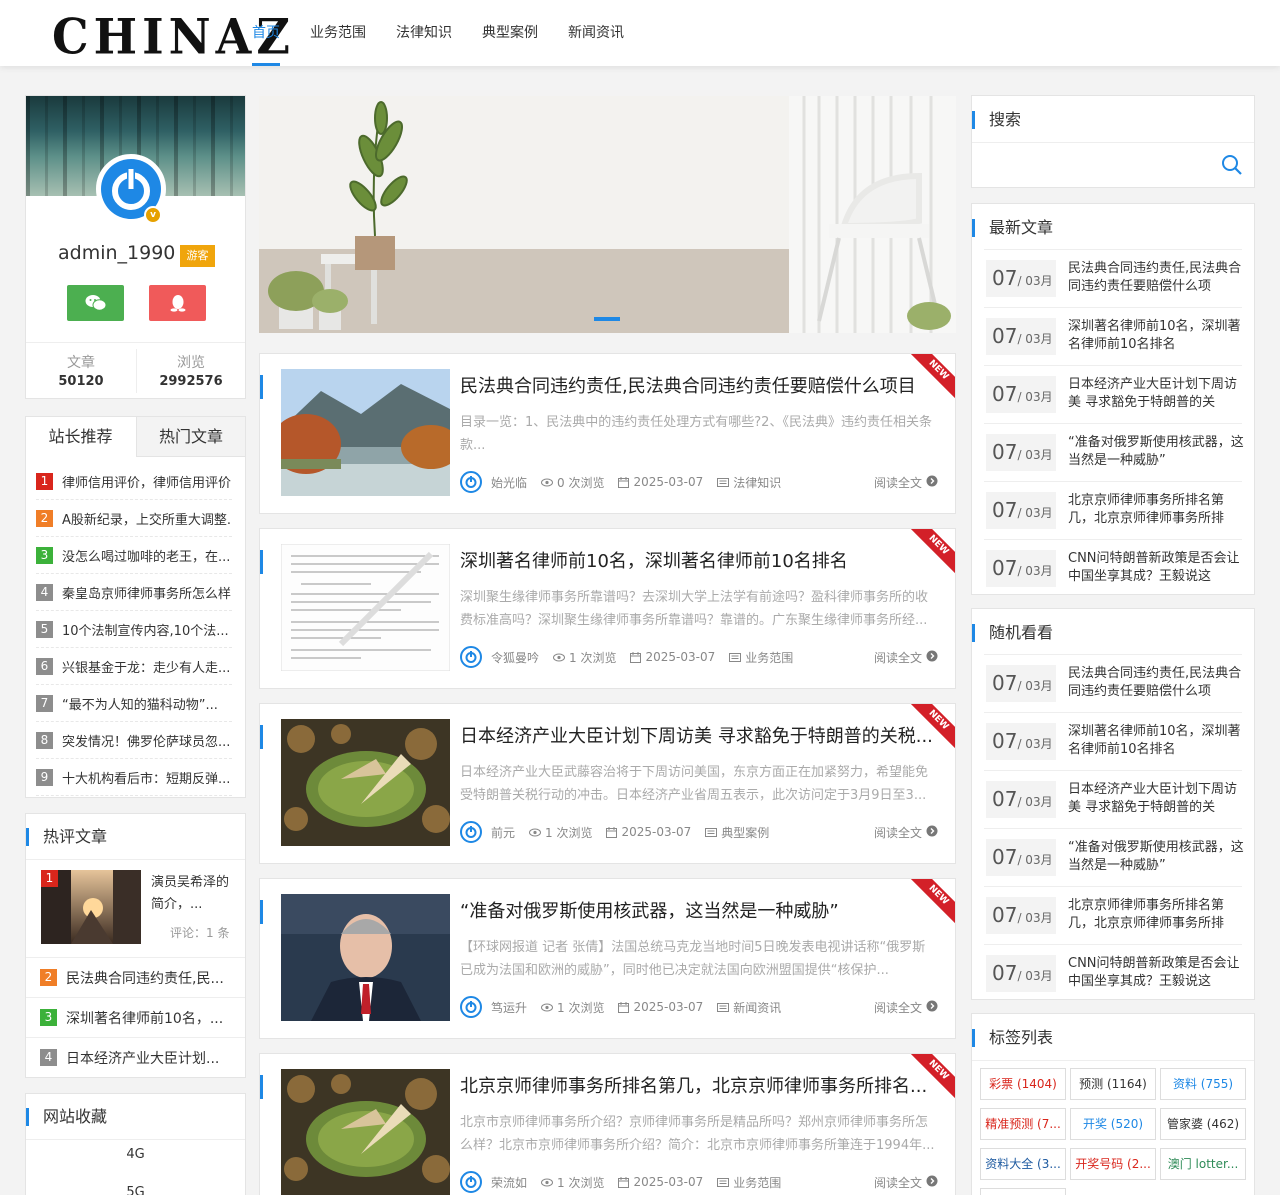  What do you see at coordinates (737, 832) in the screenshot?
I see `article-category: 典型案例` at bounding box center [737, 832].